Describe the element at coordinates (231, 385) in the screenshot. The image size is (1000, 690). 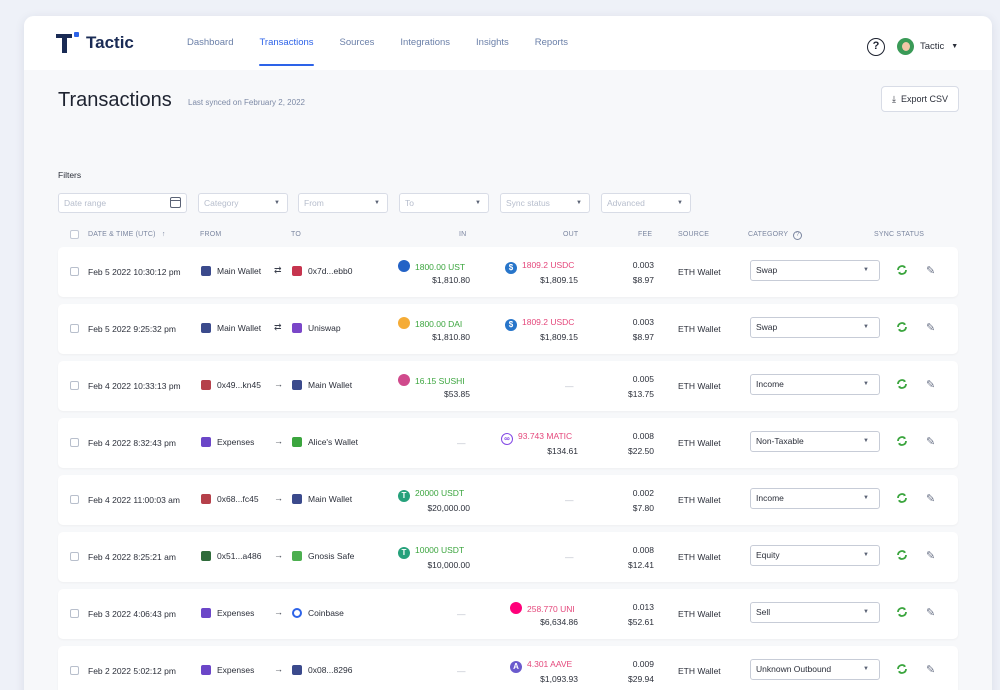
I see `row-from: 0x49...kn45` at that location.